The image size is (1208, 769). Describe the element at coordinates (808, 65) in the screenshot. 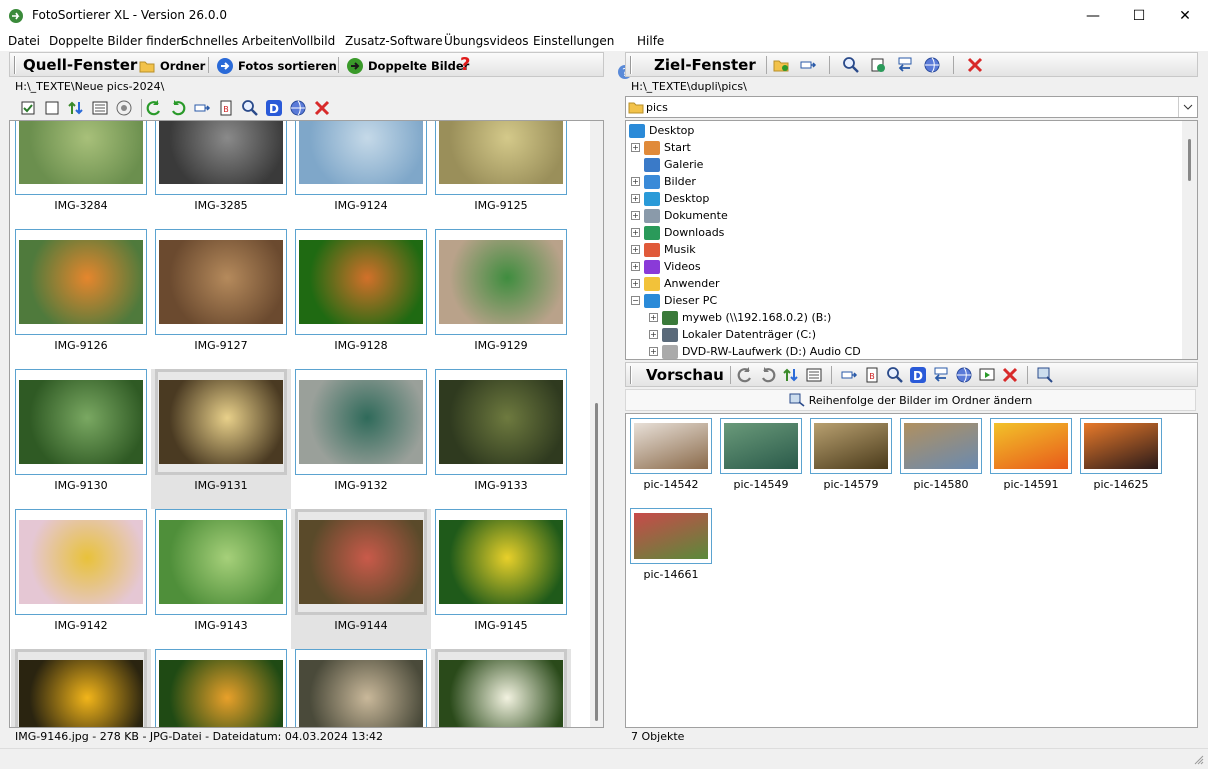

I see `move-target-icon` at that location.